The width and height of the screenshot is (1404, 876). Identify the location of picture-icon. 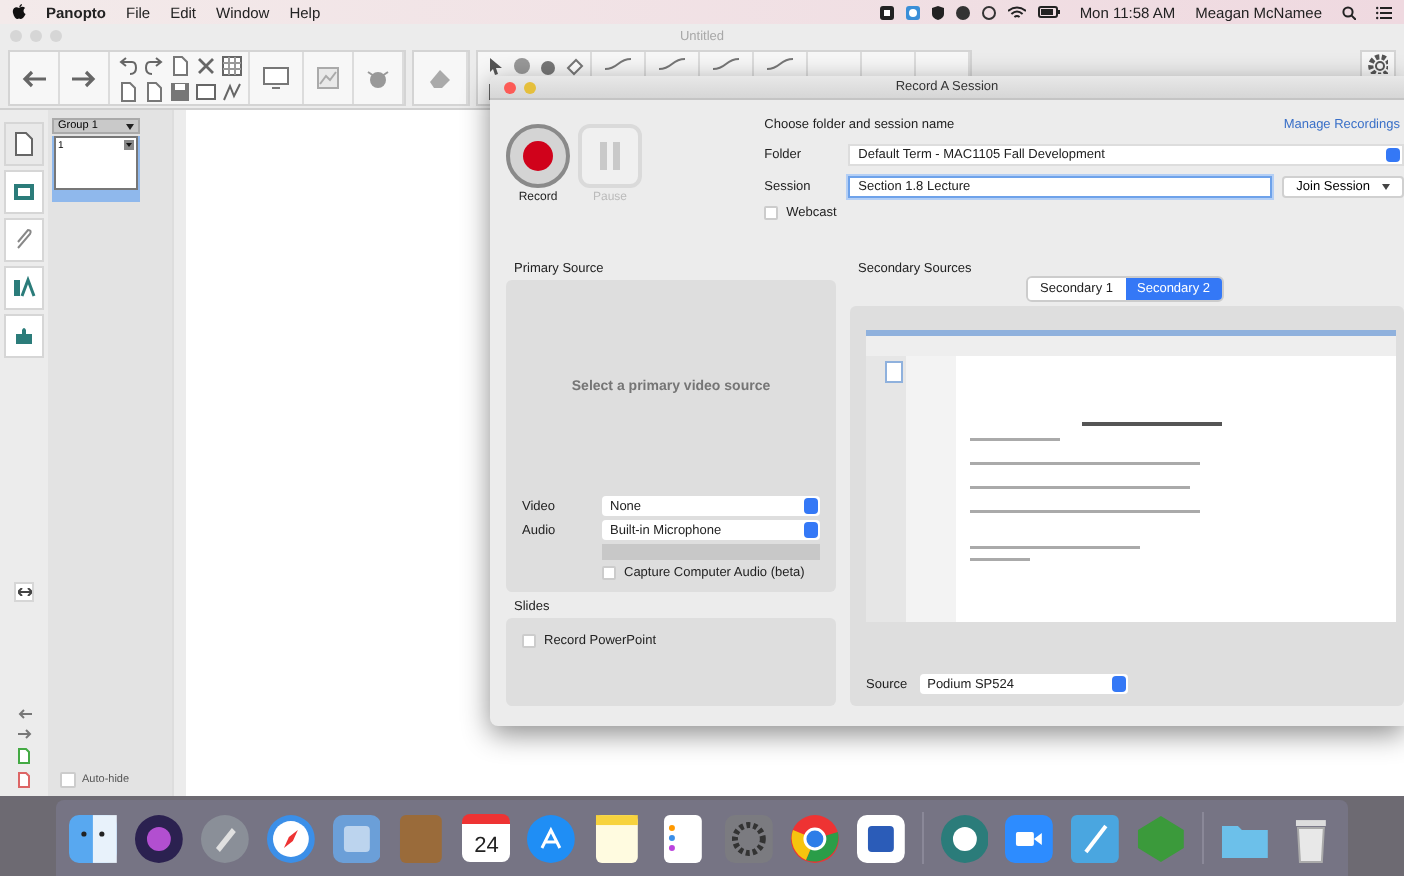
(328, 78).